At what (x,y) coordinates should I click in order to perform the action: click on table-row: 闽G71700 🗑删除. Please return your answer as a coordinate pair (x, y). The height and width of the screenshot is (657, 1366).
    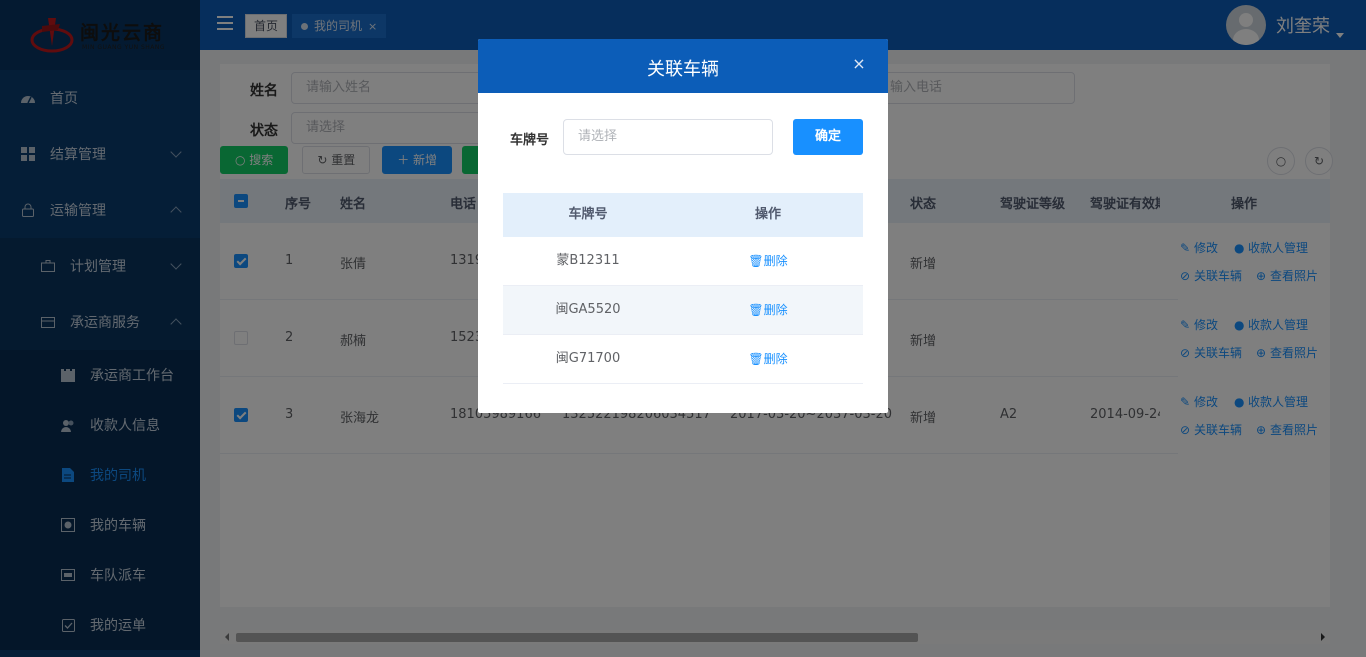
    Looking at the image, I should click on (683, 359).